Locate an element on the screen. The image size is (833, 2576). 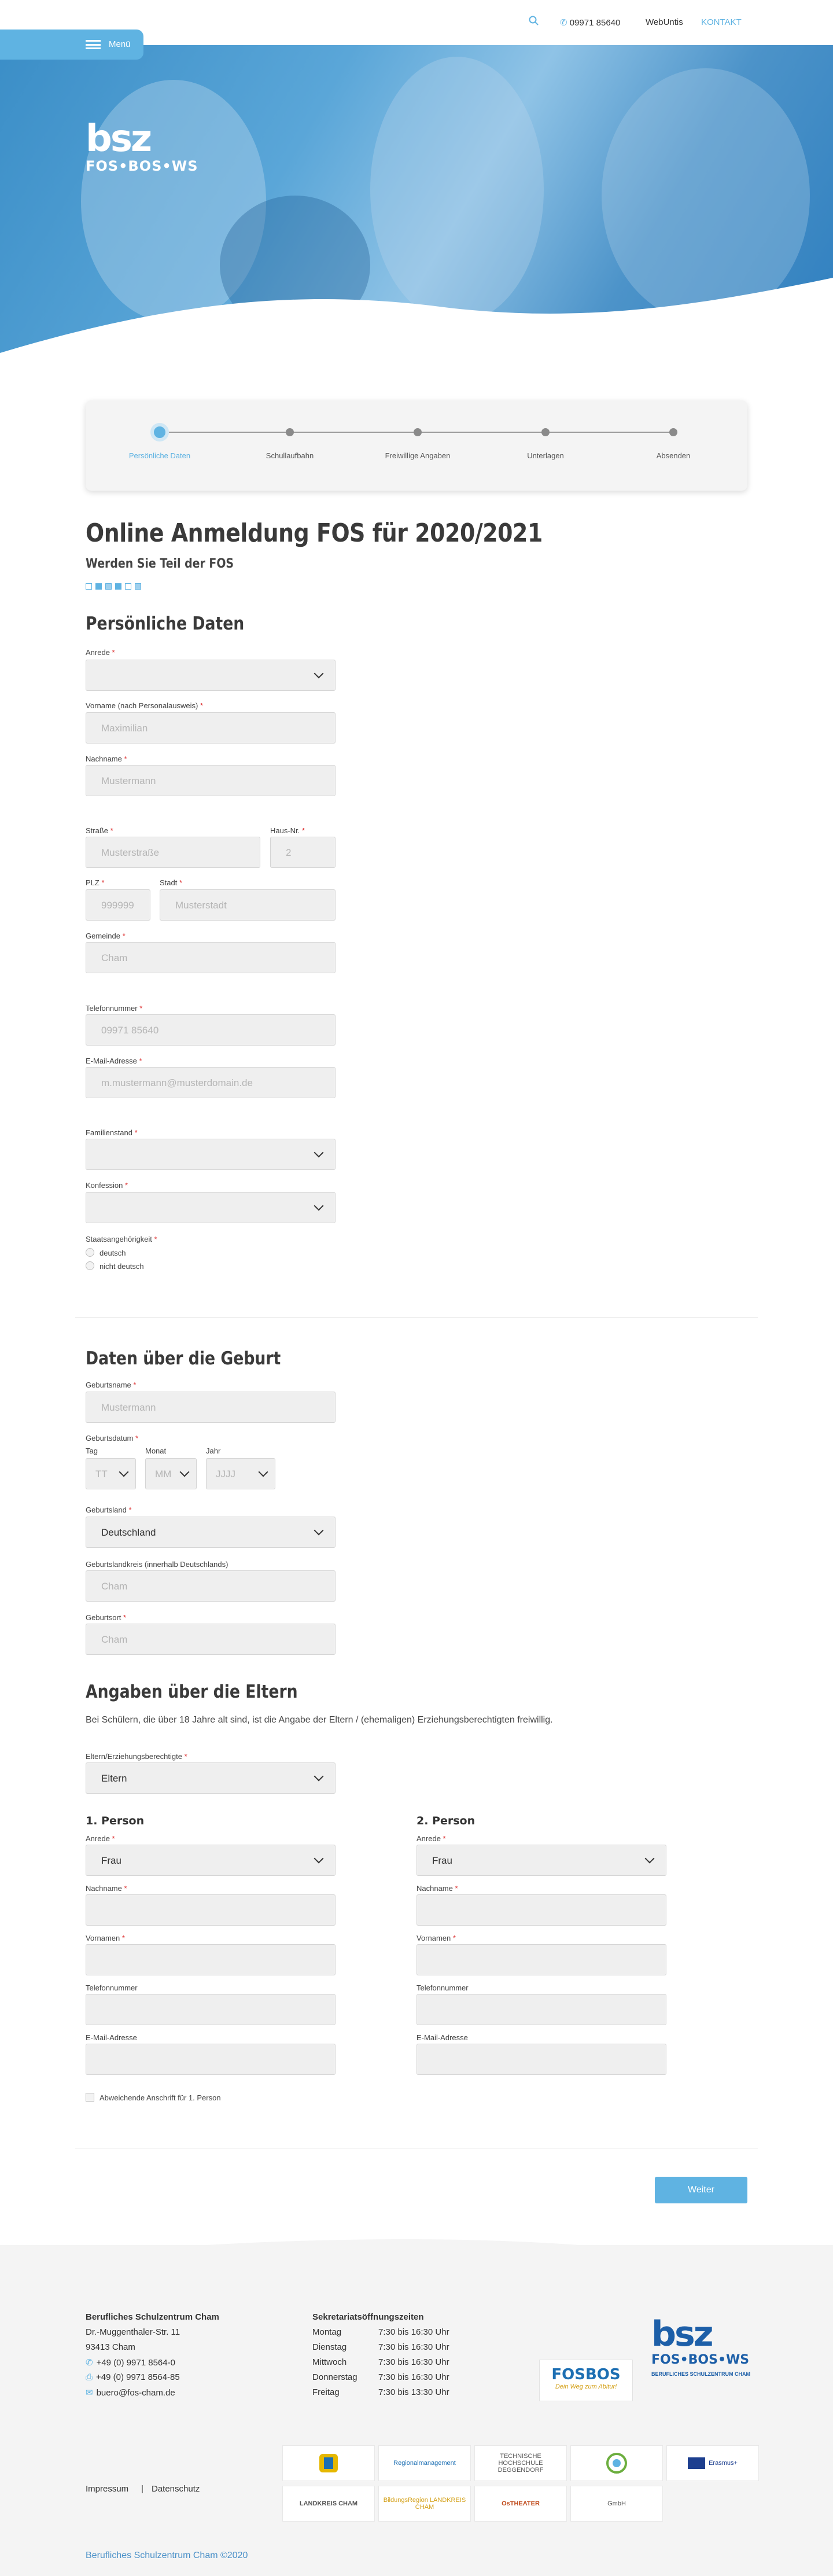
geburtslandkreis-input: Cham is located at coordinates (211, 1586).